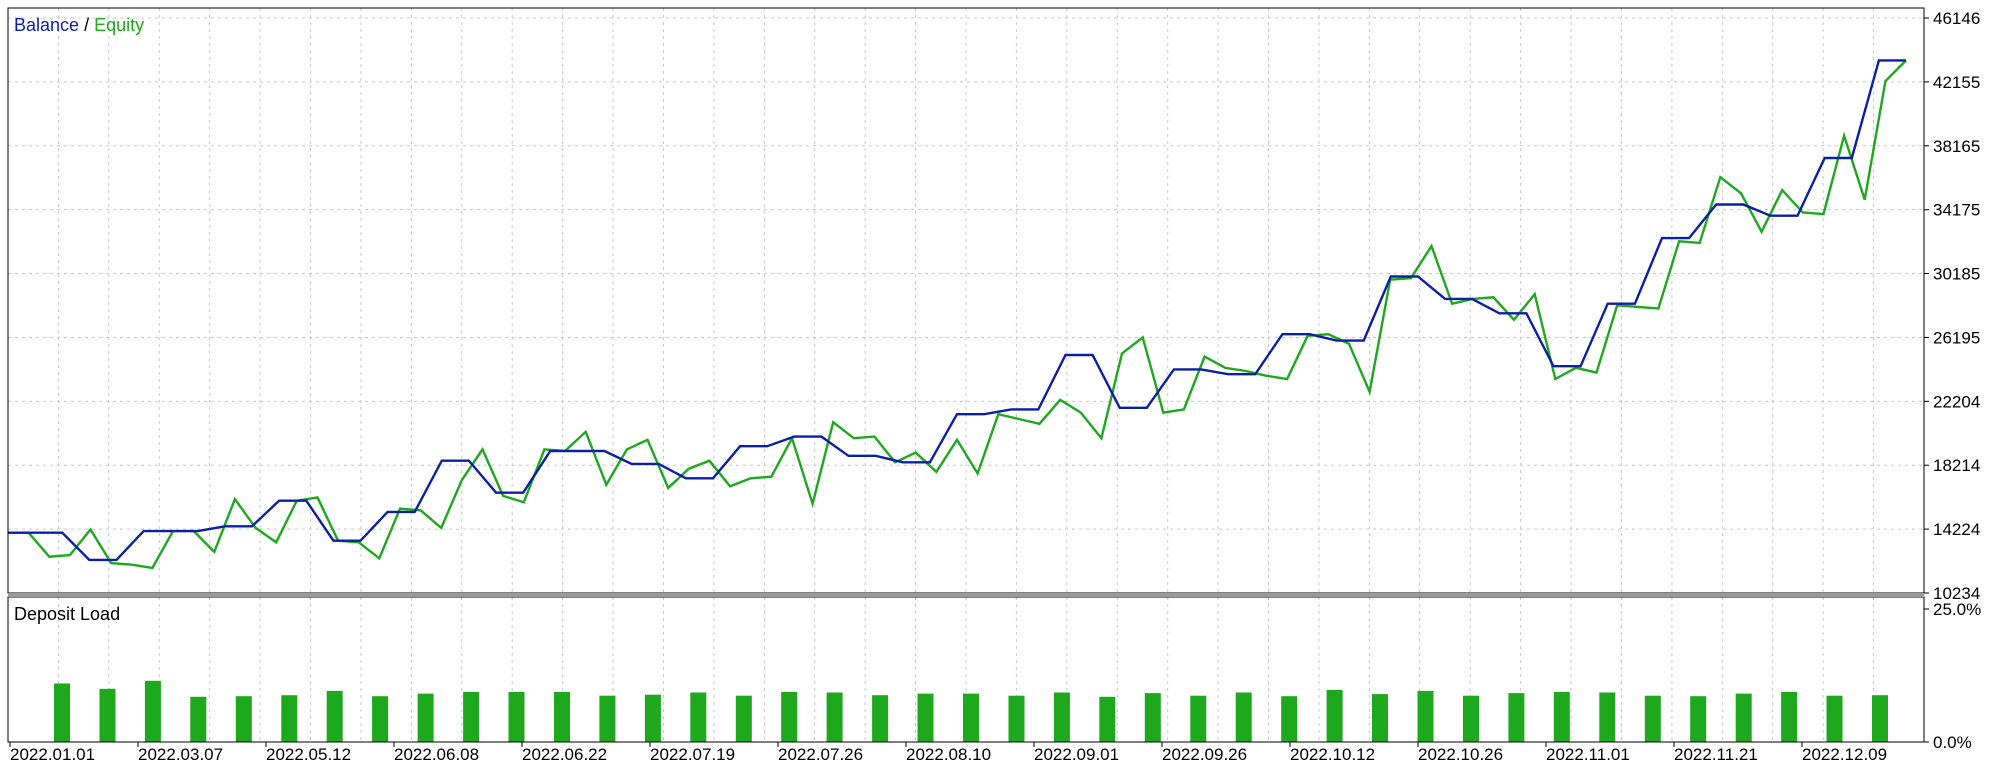 The height and width of the screenshot is (768, 2014). What do you see at coordinates (119, 25) in the screenshot?
I see `legend-equity: Equity` at bounding box center [119, 25].